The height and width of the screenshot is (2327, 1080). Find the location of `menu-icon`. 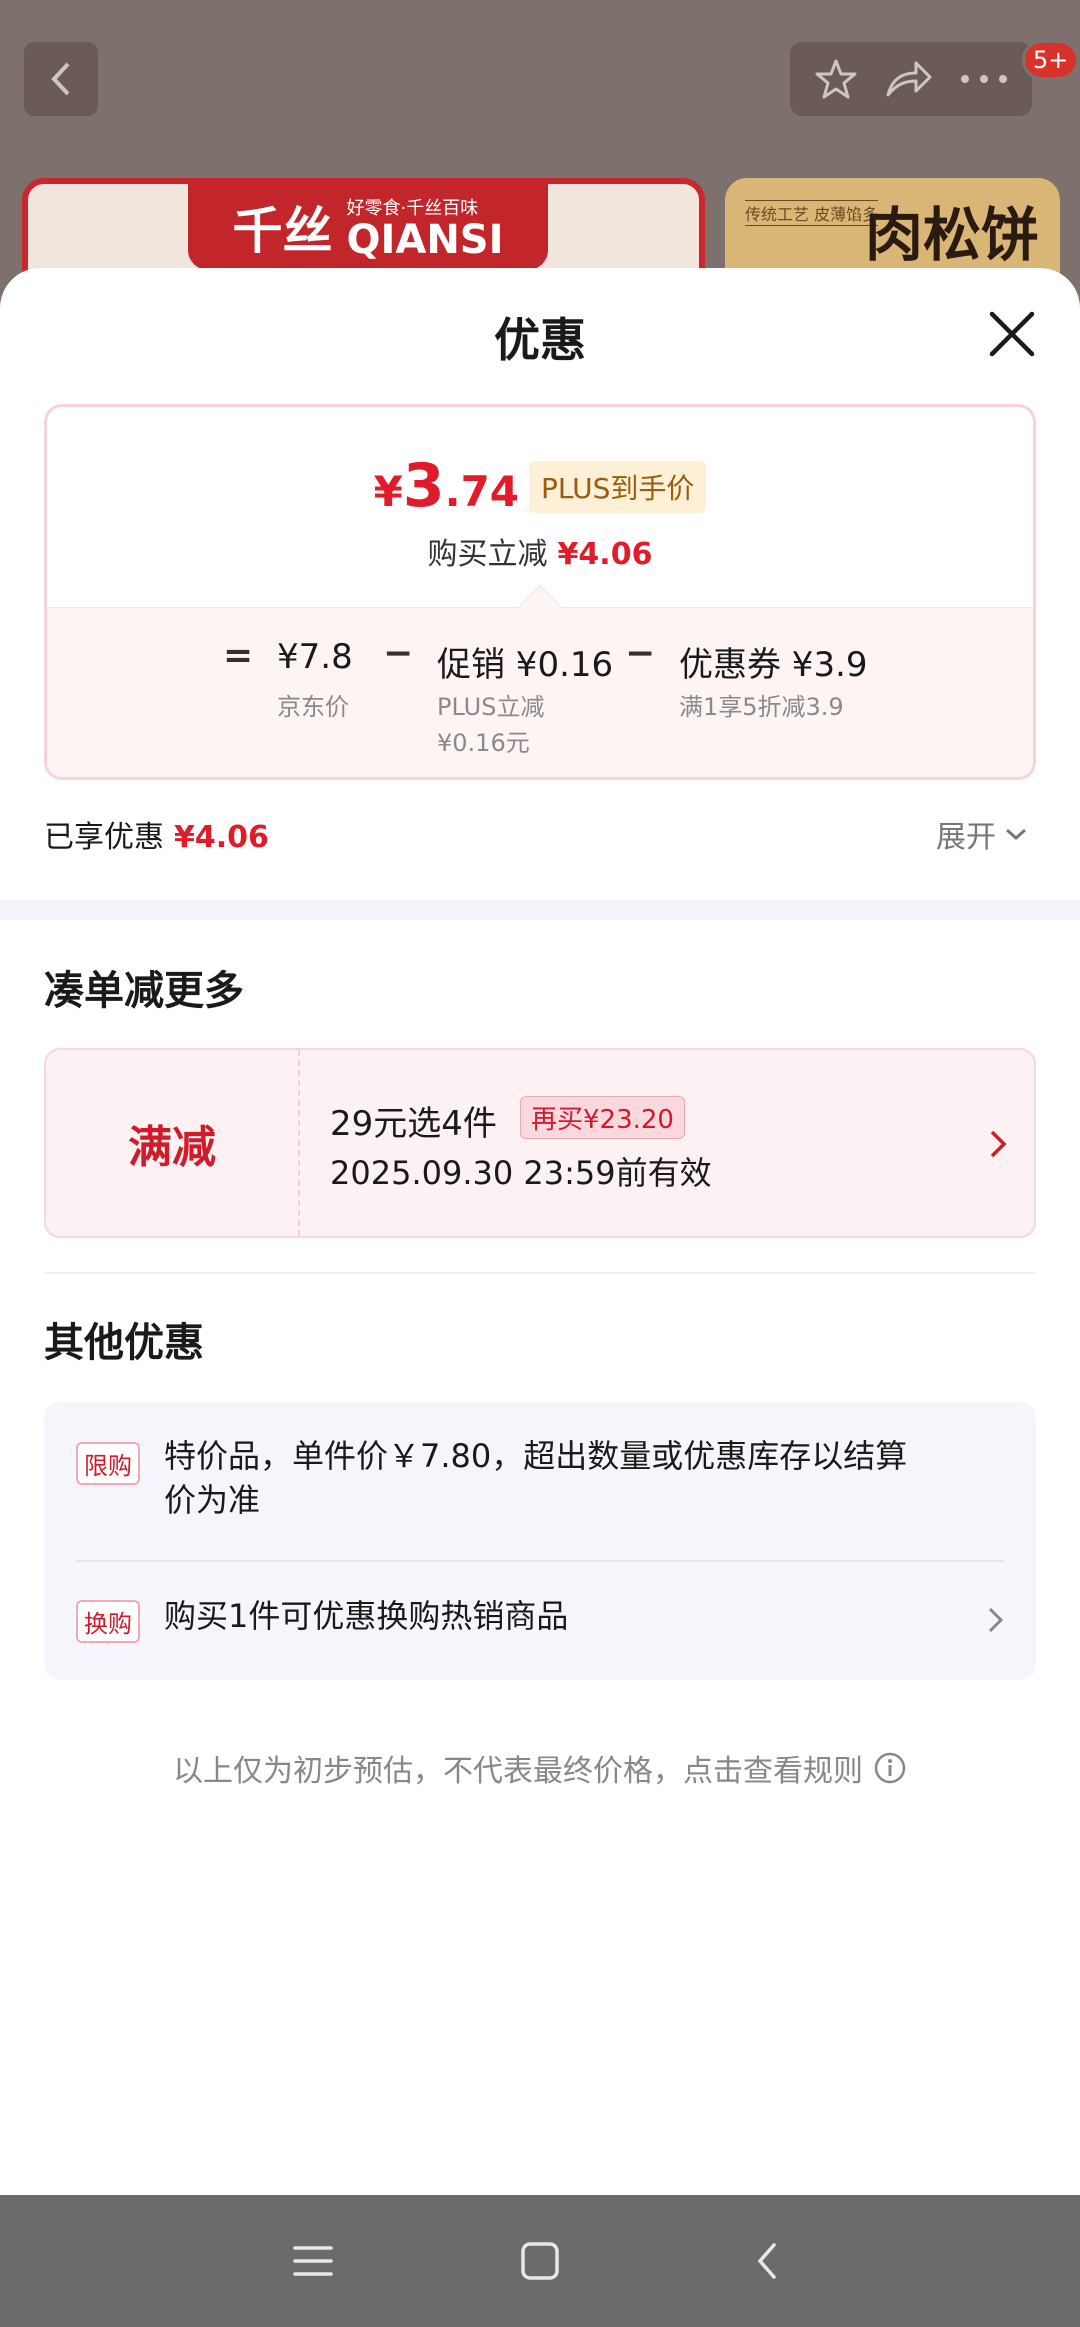

menu-icon is located at coordinates (313, 2261).